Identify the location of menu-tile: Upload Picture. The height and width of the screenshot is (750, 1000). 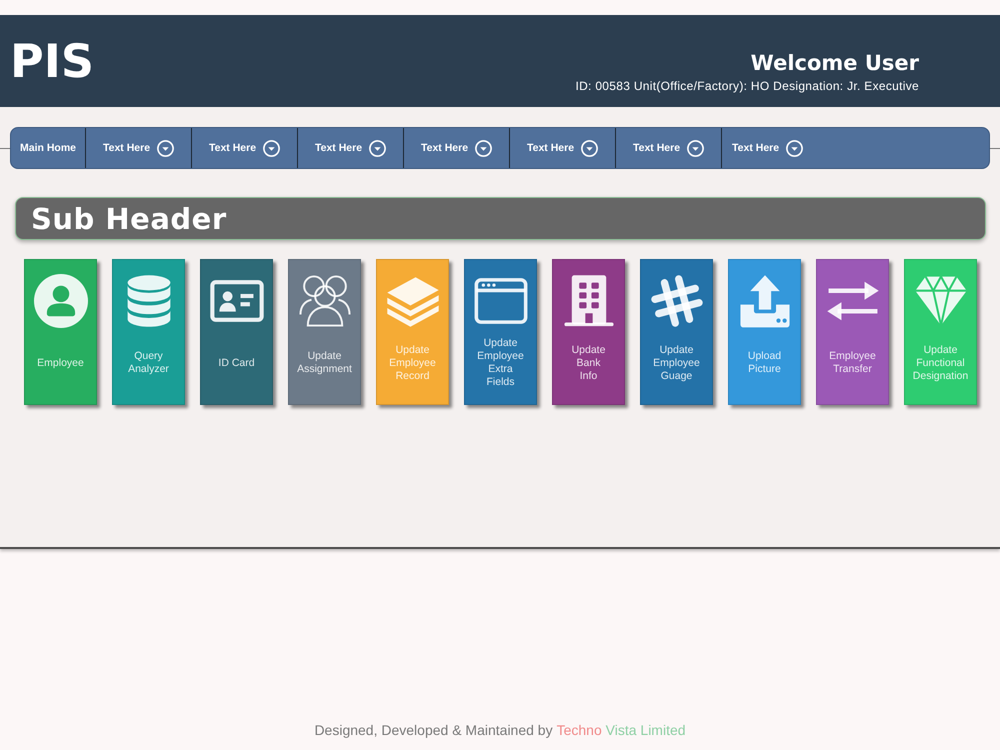
(764, 332).